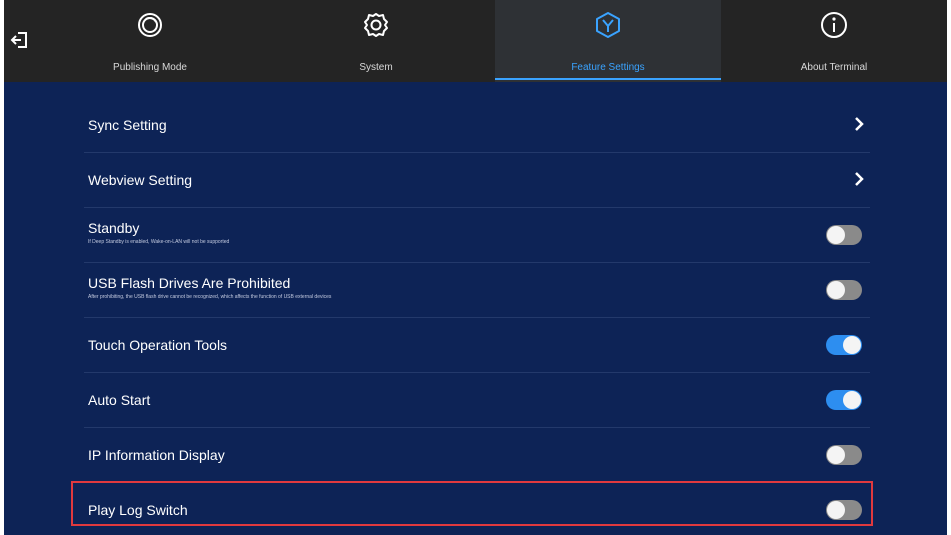 The width and height of the screenshot is (951, 535). I want to click on setting-touch-tools: Touch Operation Tools, so click(477, 345).